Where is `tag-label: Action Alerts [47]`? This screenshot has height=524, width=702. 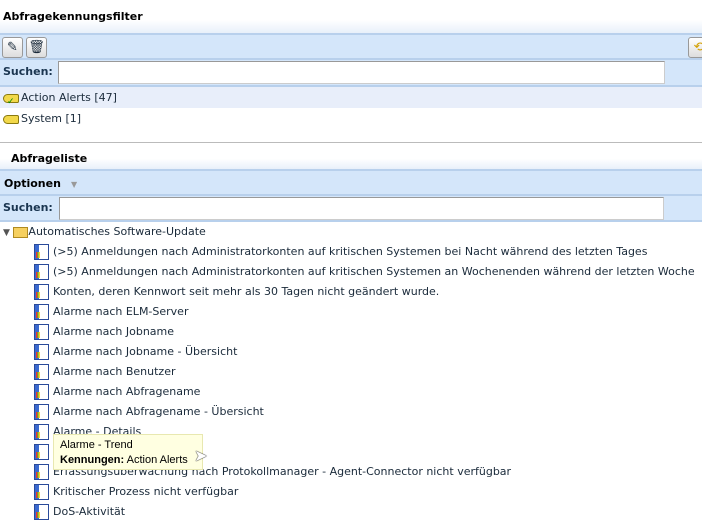
tag-label: Action Alerts [47] is located at coordinates (69, 97).